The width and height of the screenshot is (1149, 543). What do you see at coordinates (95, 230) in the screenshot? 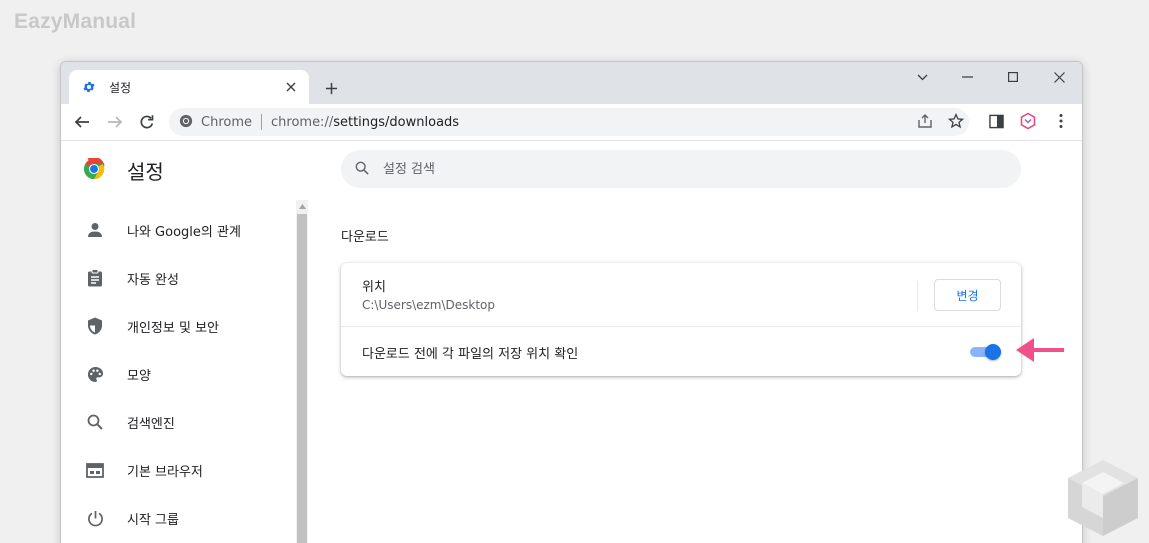
I see `person-icon` at bounding box center [95, 230].